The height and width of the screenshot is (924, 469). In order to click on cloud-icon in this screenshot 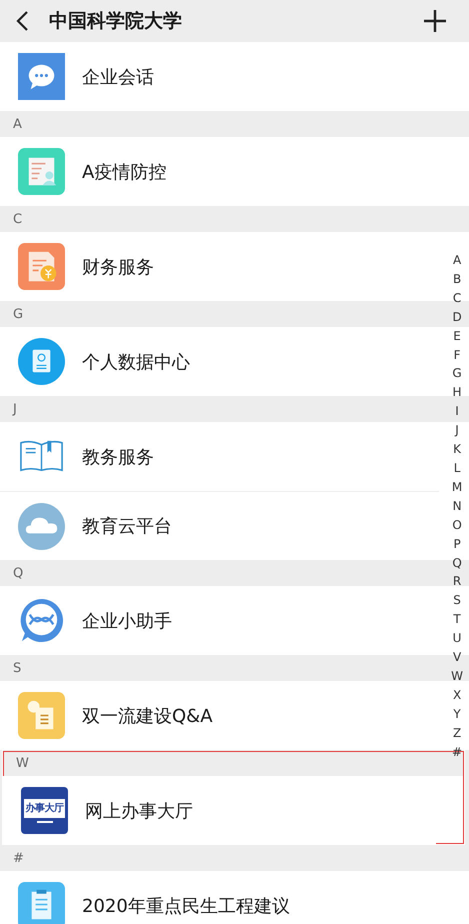, I will do `click(41, 526)`.